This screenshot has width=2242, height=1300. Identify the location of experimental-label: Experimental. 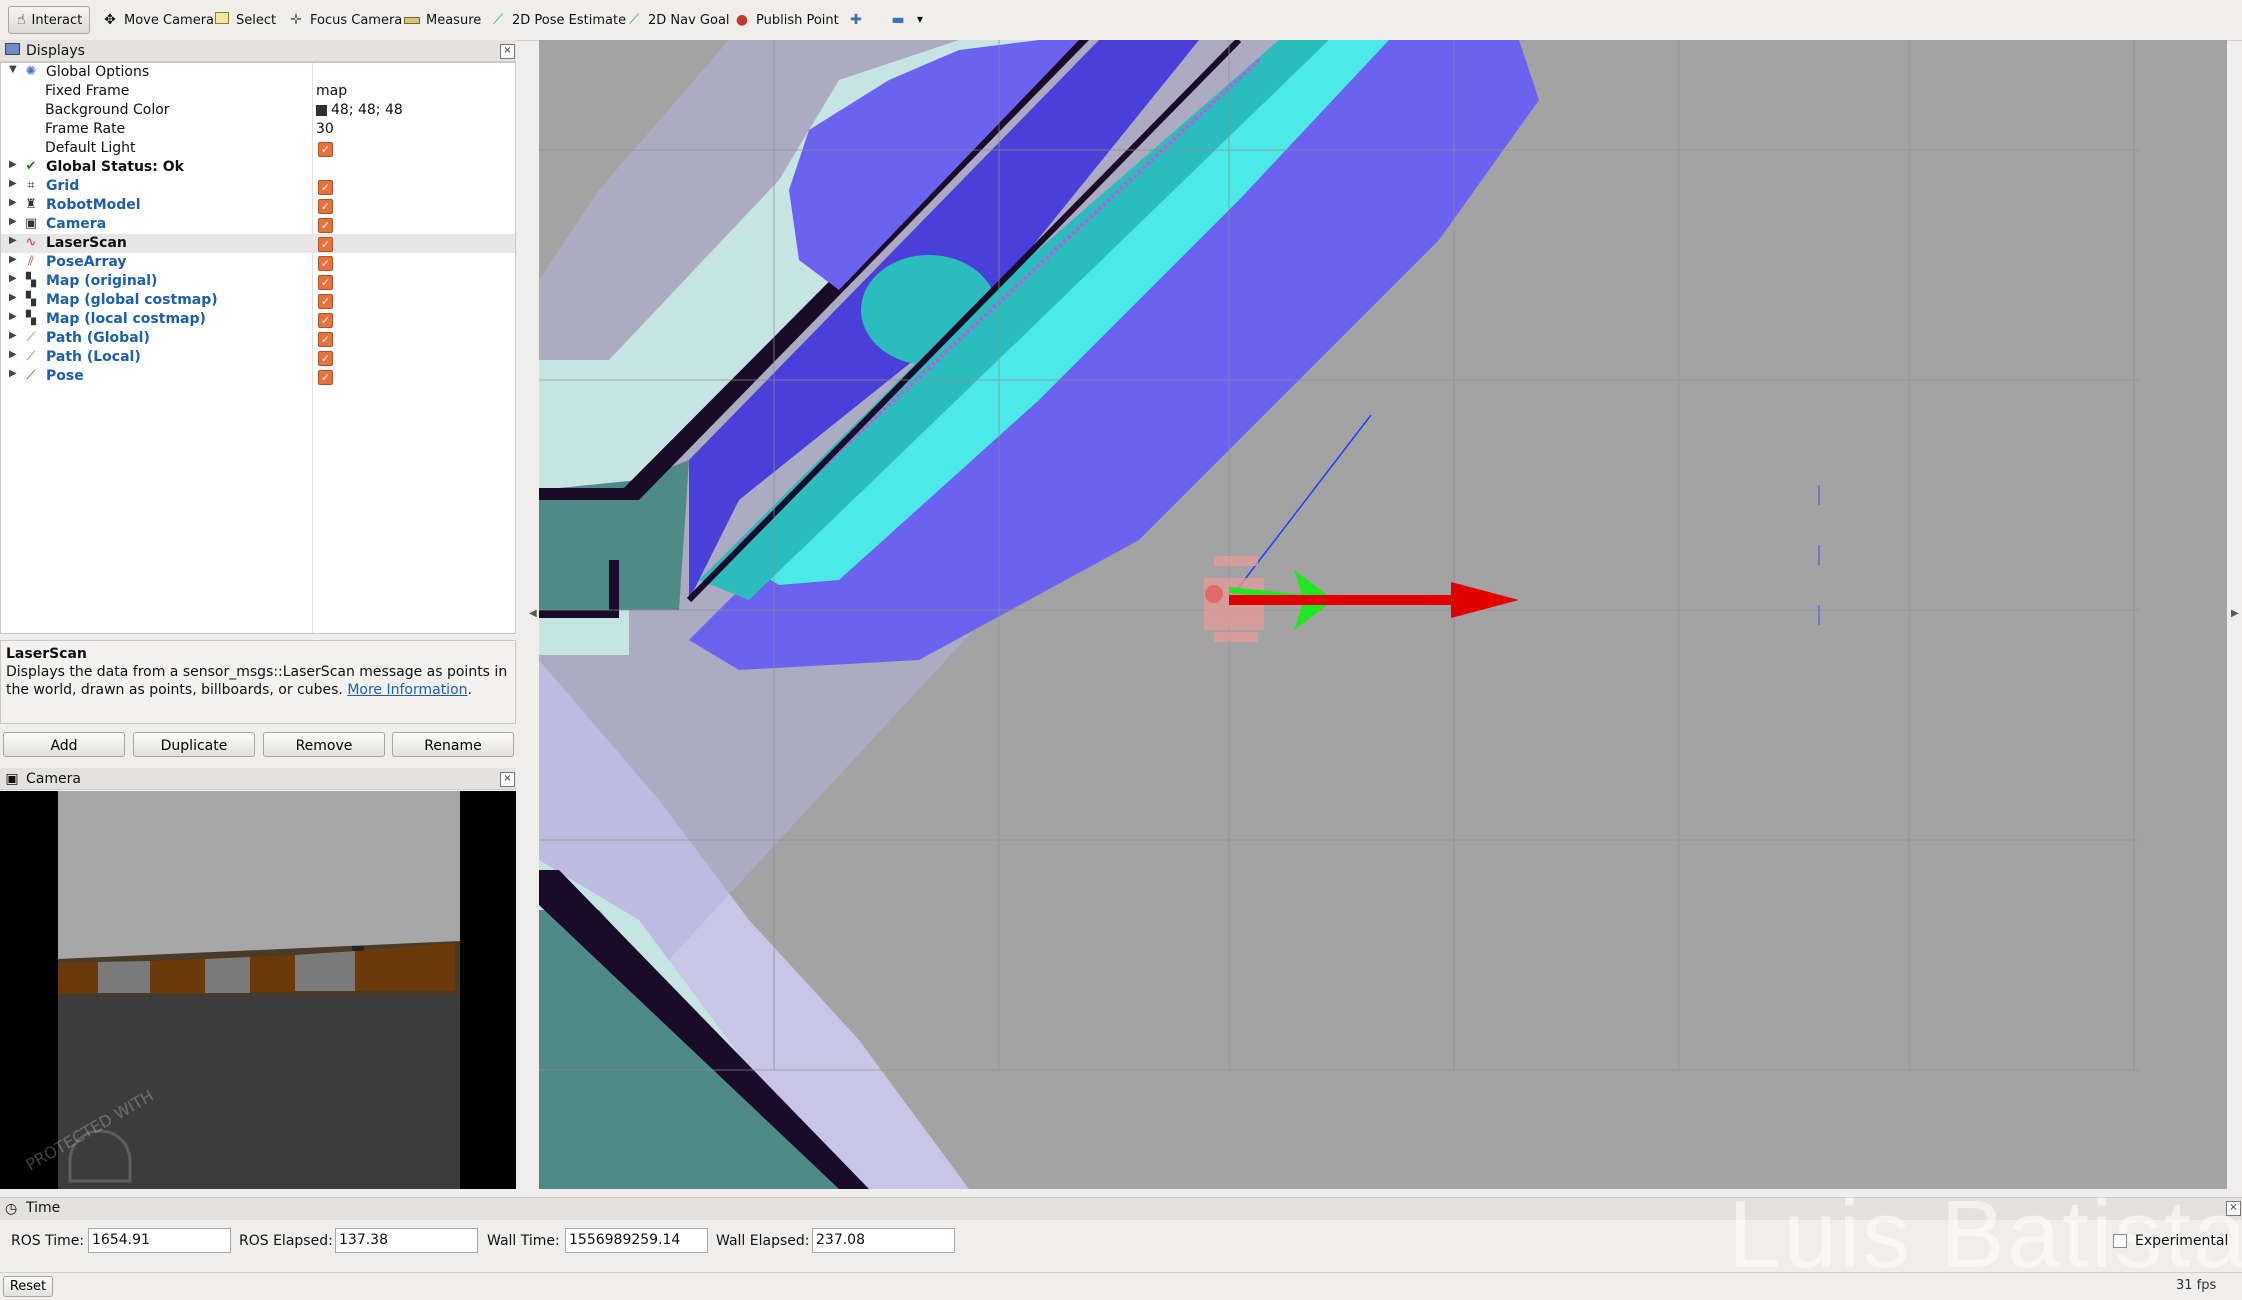
(2182, 1241).